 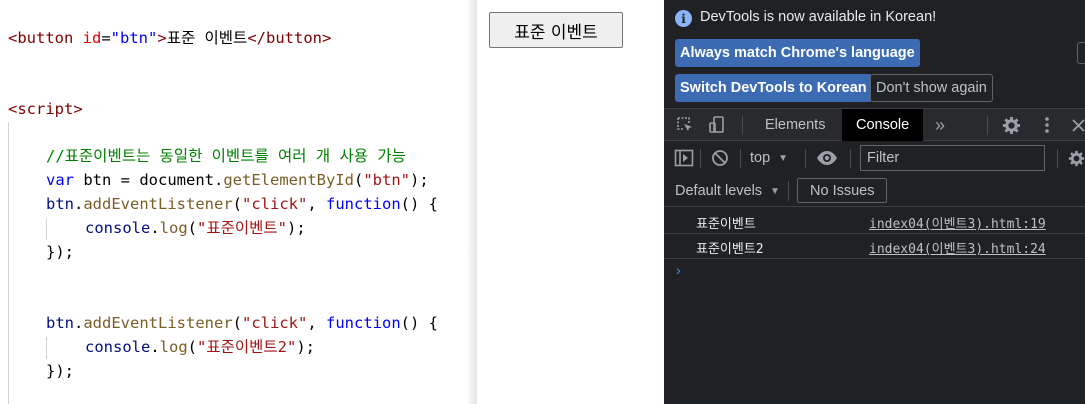 I want to click on standard-event-button: 표준 이벤트, so click(x=556, y=30).